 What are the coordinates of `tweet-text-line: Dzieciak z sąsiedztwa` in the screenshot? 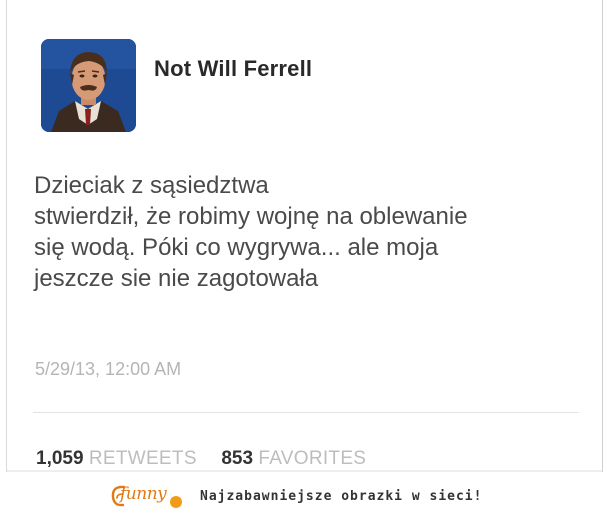 It's located at (151, 185).